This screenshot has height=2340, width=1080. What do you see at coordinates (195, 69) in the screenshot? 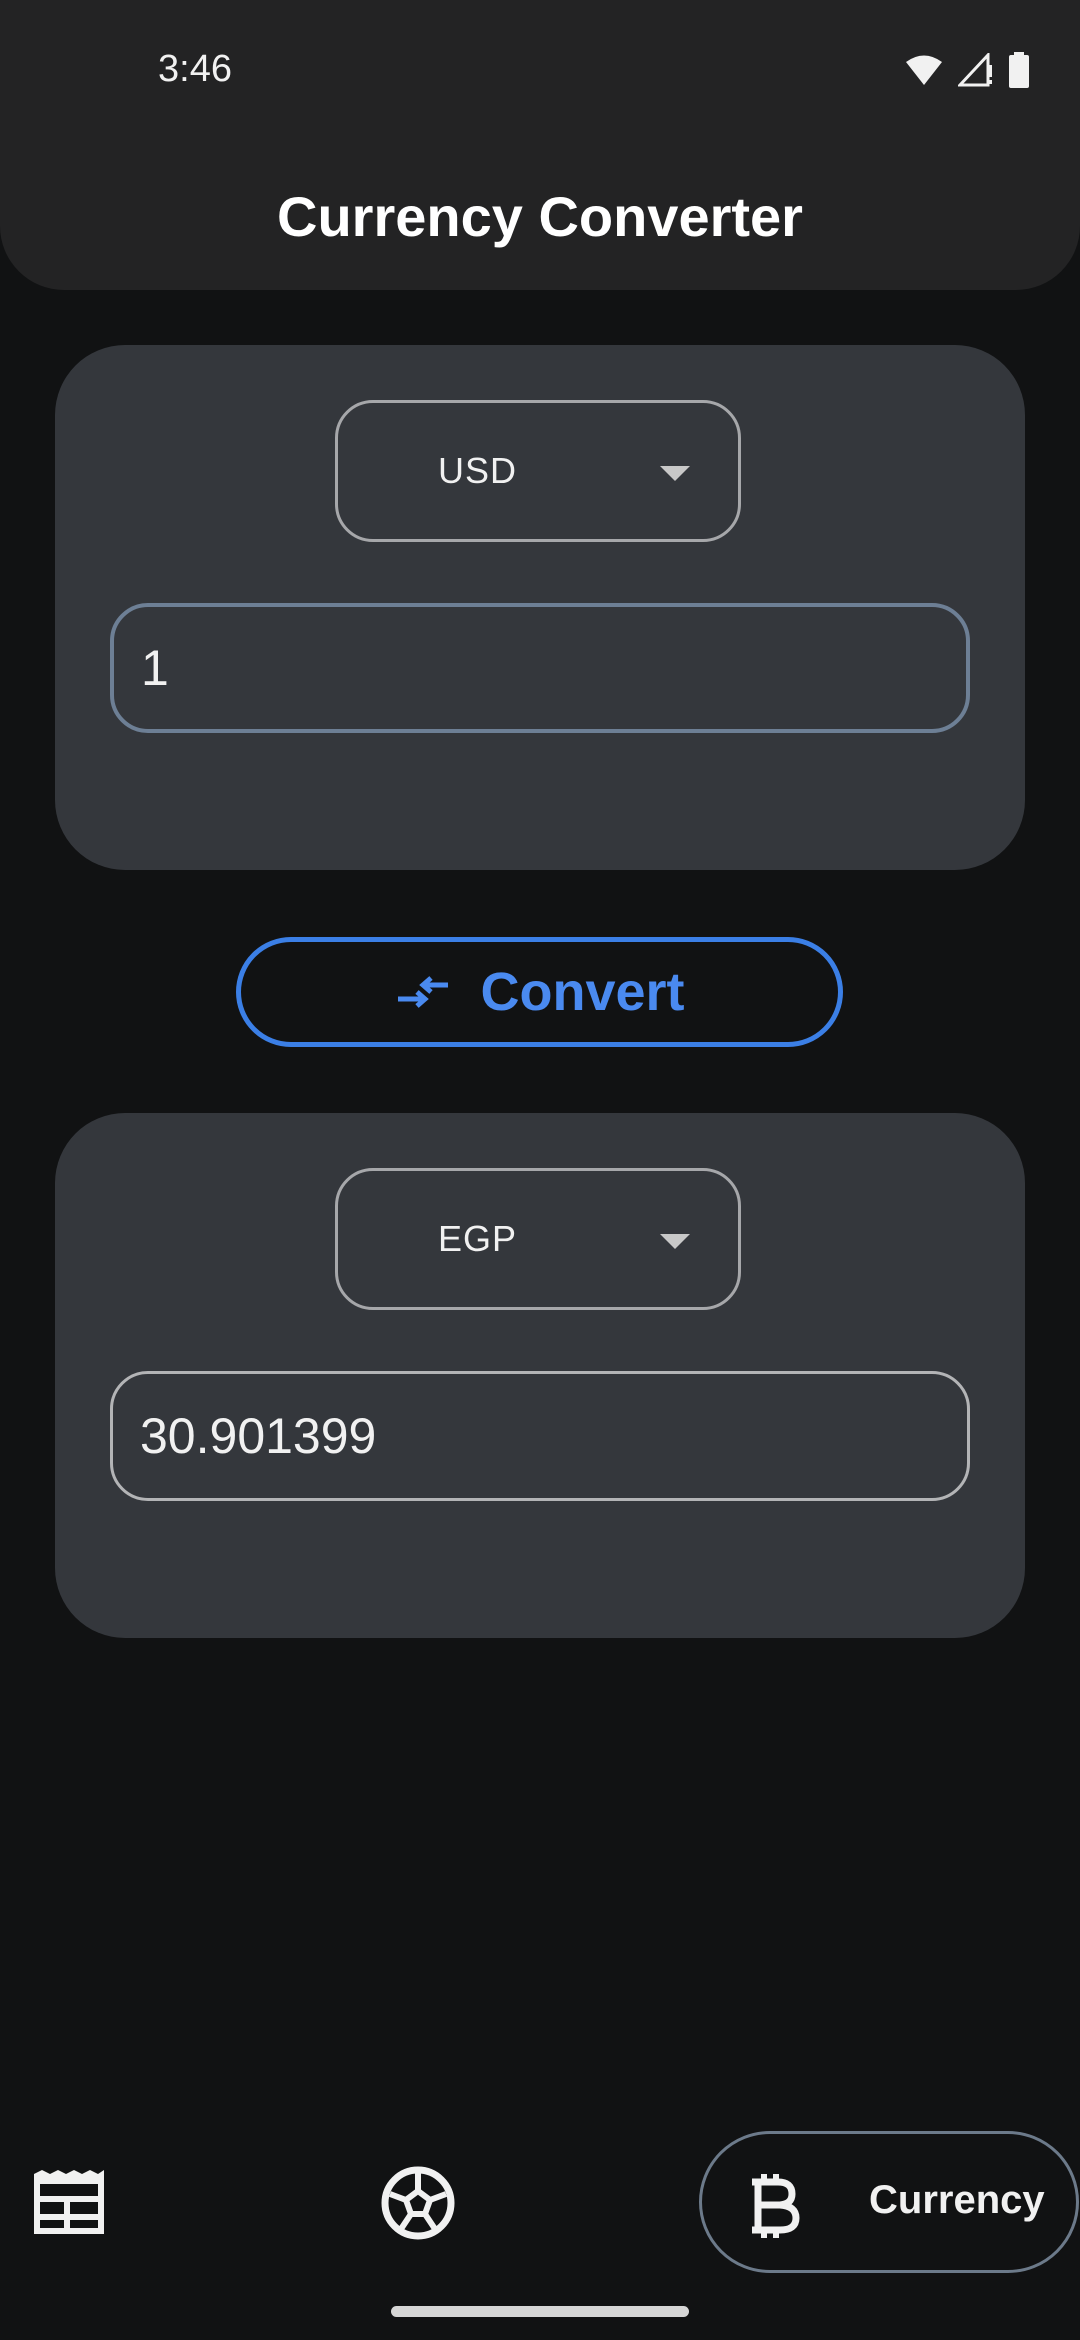
I see `status-time: 3:46` at bounding box center [195, 69].